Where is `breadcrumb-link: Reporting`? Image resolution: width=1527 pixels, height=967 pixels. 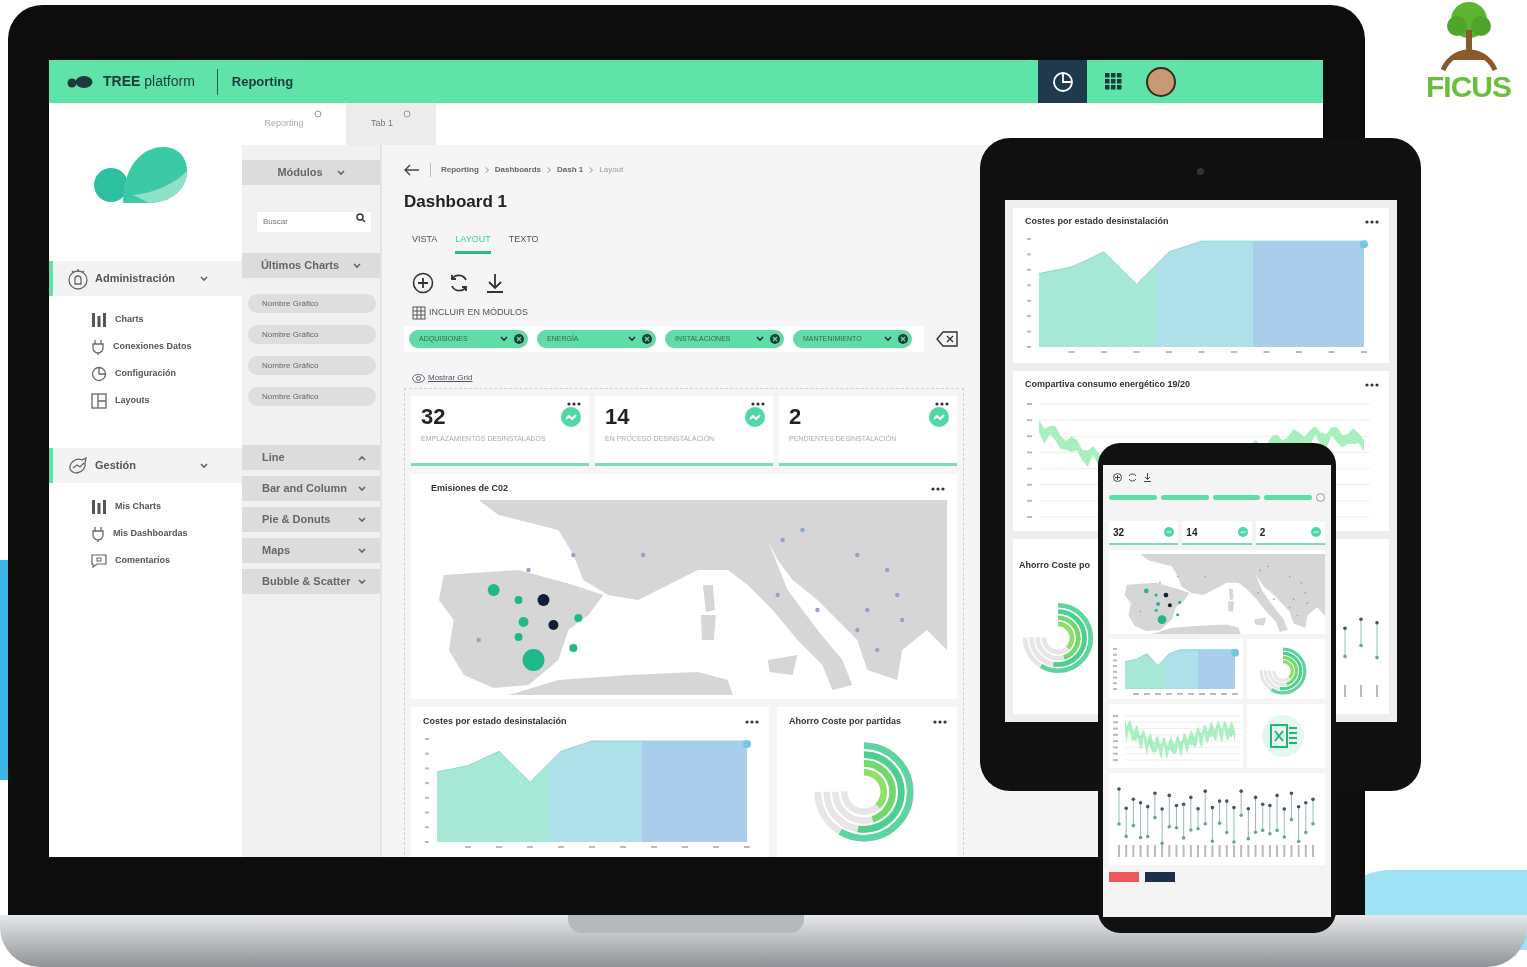
breadcrumb-link: Reporting is located at coordinates (460, 170).